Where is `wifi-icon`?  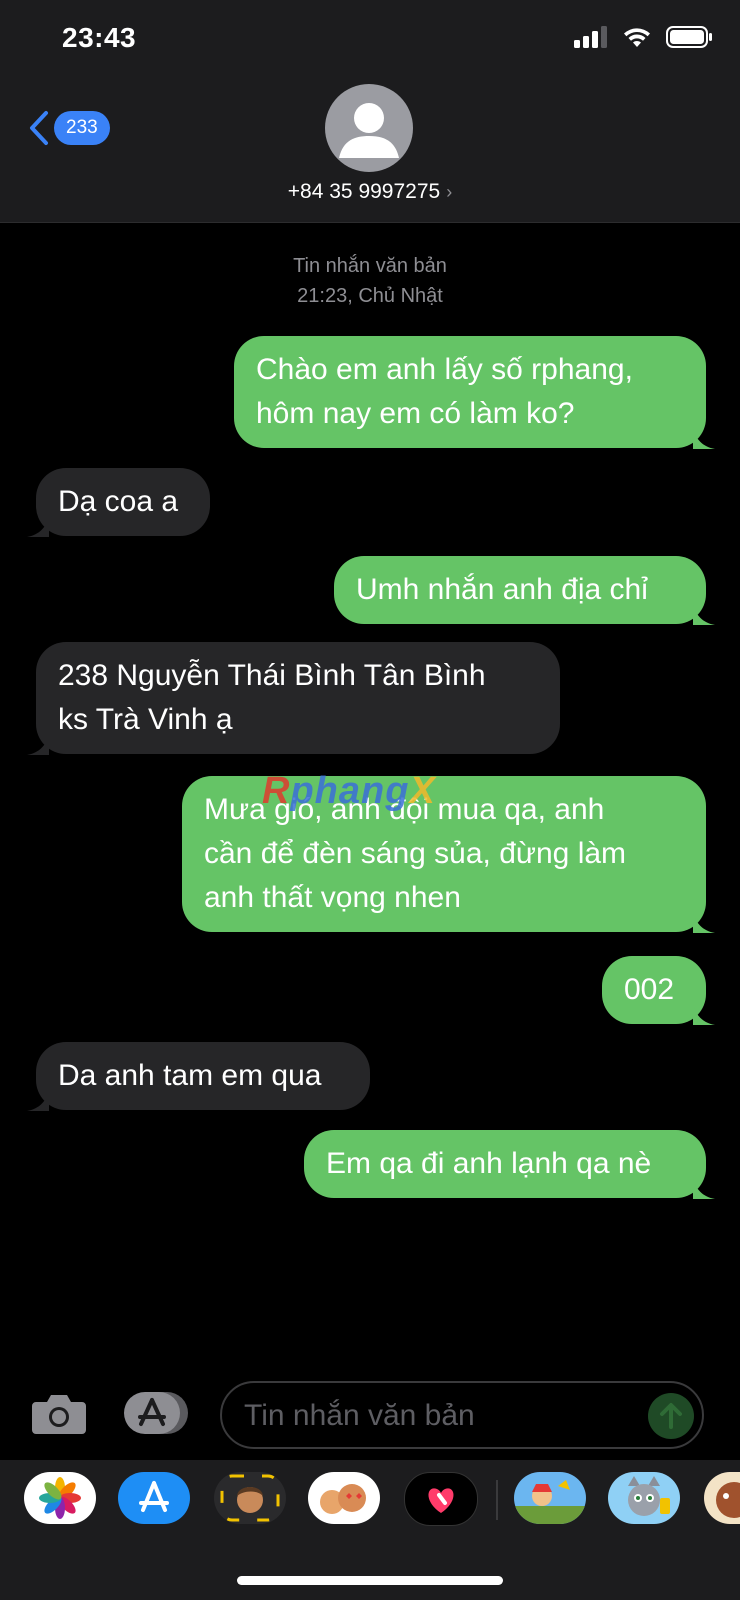
wifi-icon is located at coordinates (637, 37).